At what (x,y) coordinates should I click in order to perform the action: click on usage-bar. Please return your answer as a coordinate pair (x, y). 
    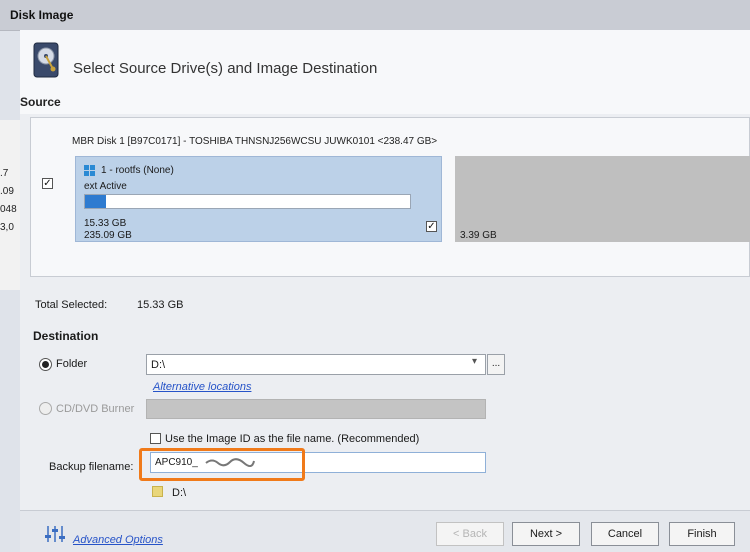
    Looking at the image, I should click on (247, 201).